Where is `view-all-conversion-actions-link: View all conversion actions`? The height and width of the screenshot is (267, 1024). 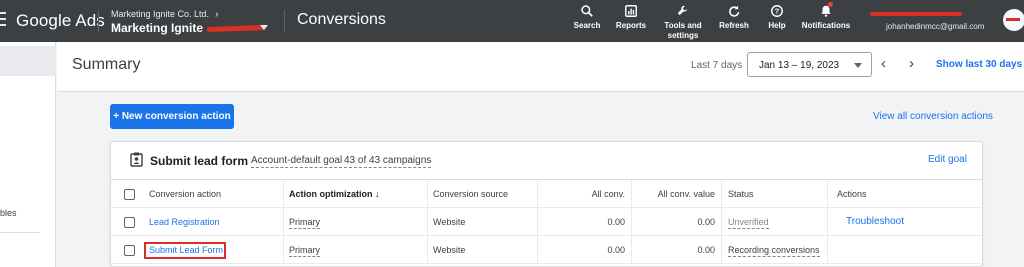
view-all-conversion-actions-link: View all conversion actions is located at coordinates (933, 116).